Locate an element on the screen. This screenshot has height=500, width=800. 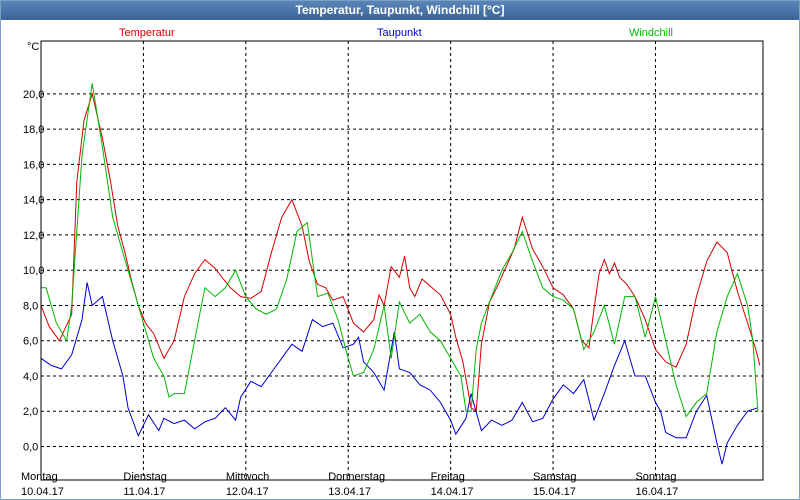
y-tick-label: 20,0 is located at coordinates (33, 95).